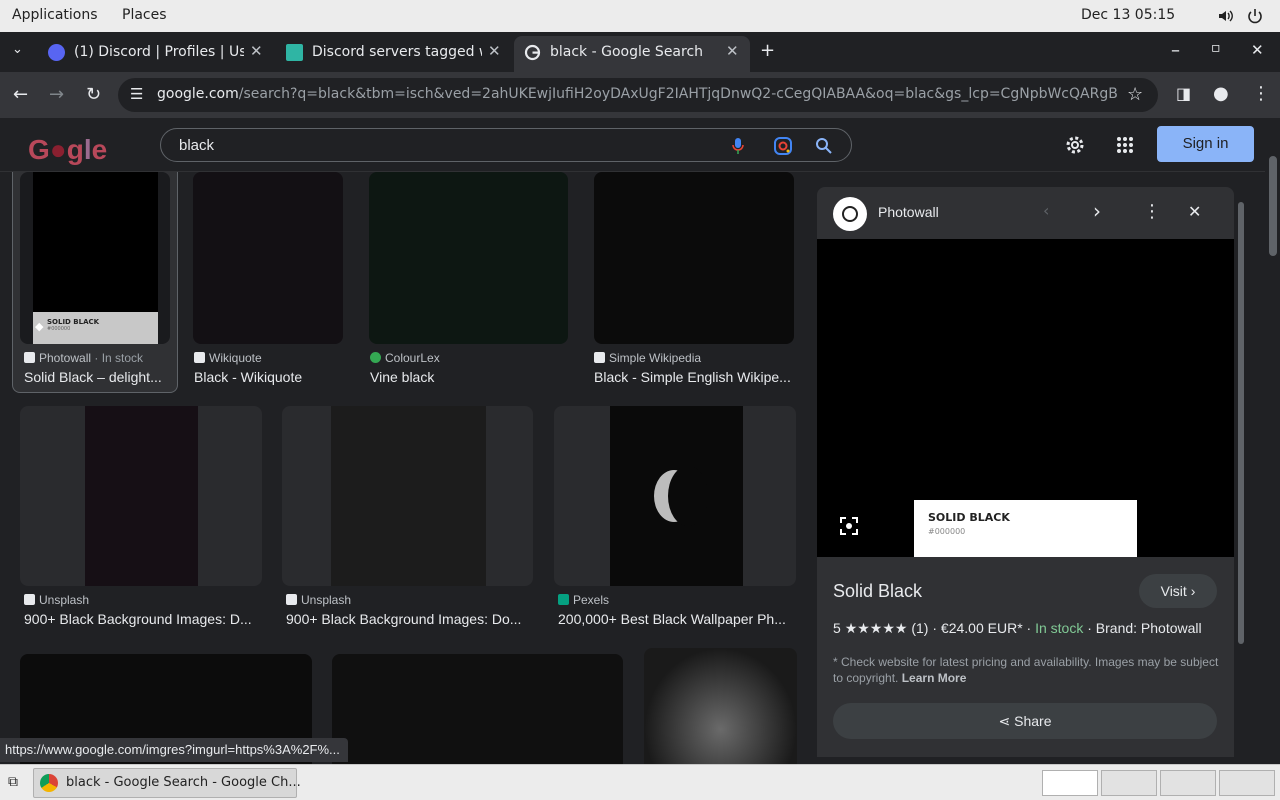  I want to click on learn-more-link: Learn More, so click(934, 678).